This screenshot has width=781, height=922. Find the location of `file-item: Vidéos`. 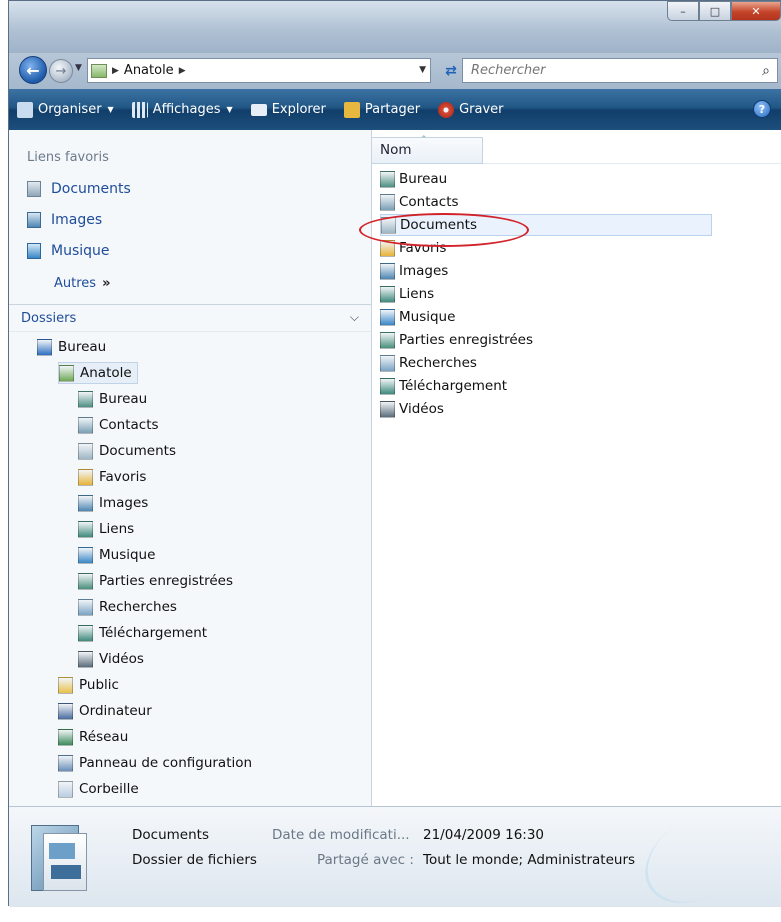

file-item: Vidéos is located at coordinates (412, 409).